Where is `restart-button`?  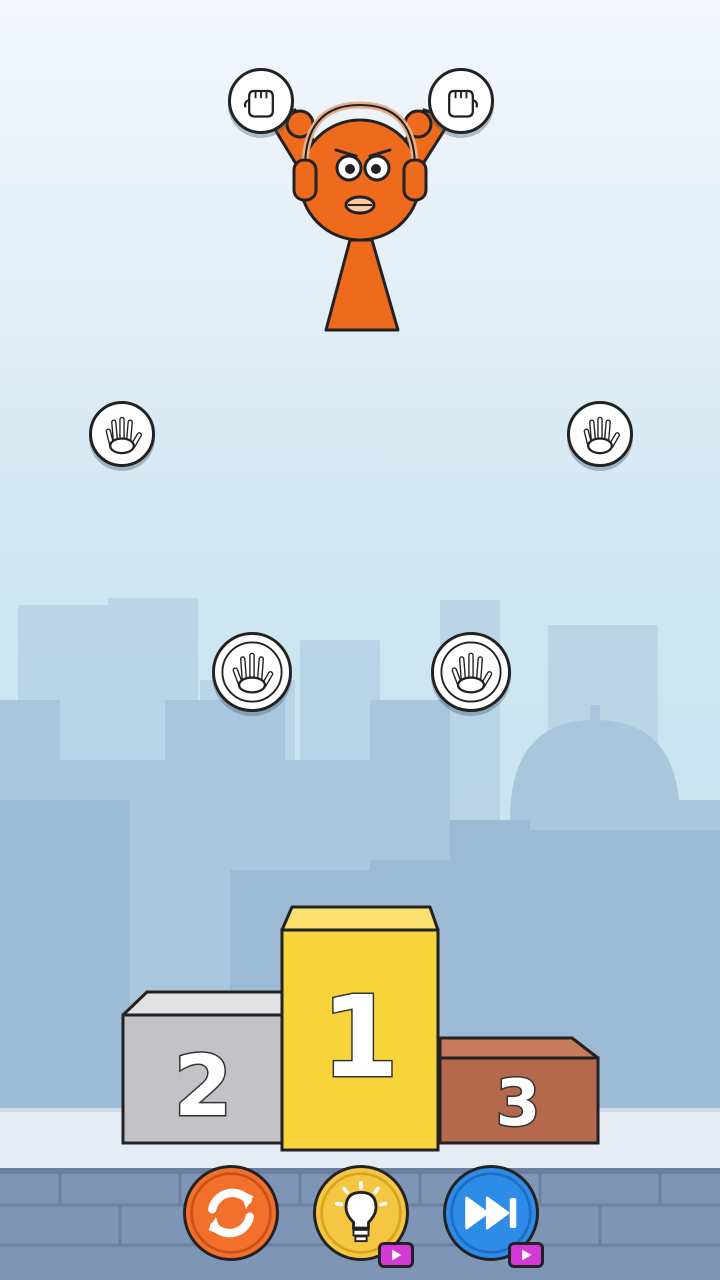
restart-button is located at coordinates (231, 1213).